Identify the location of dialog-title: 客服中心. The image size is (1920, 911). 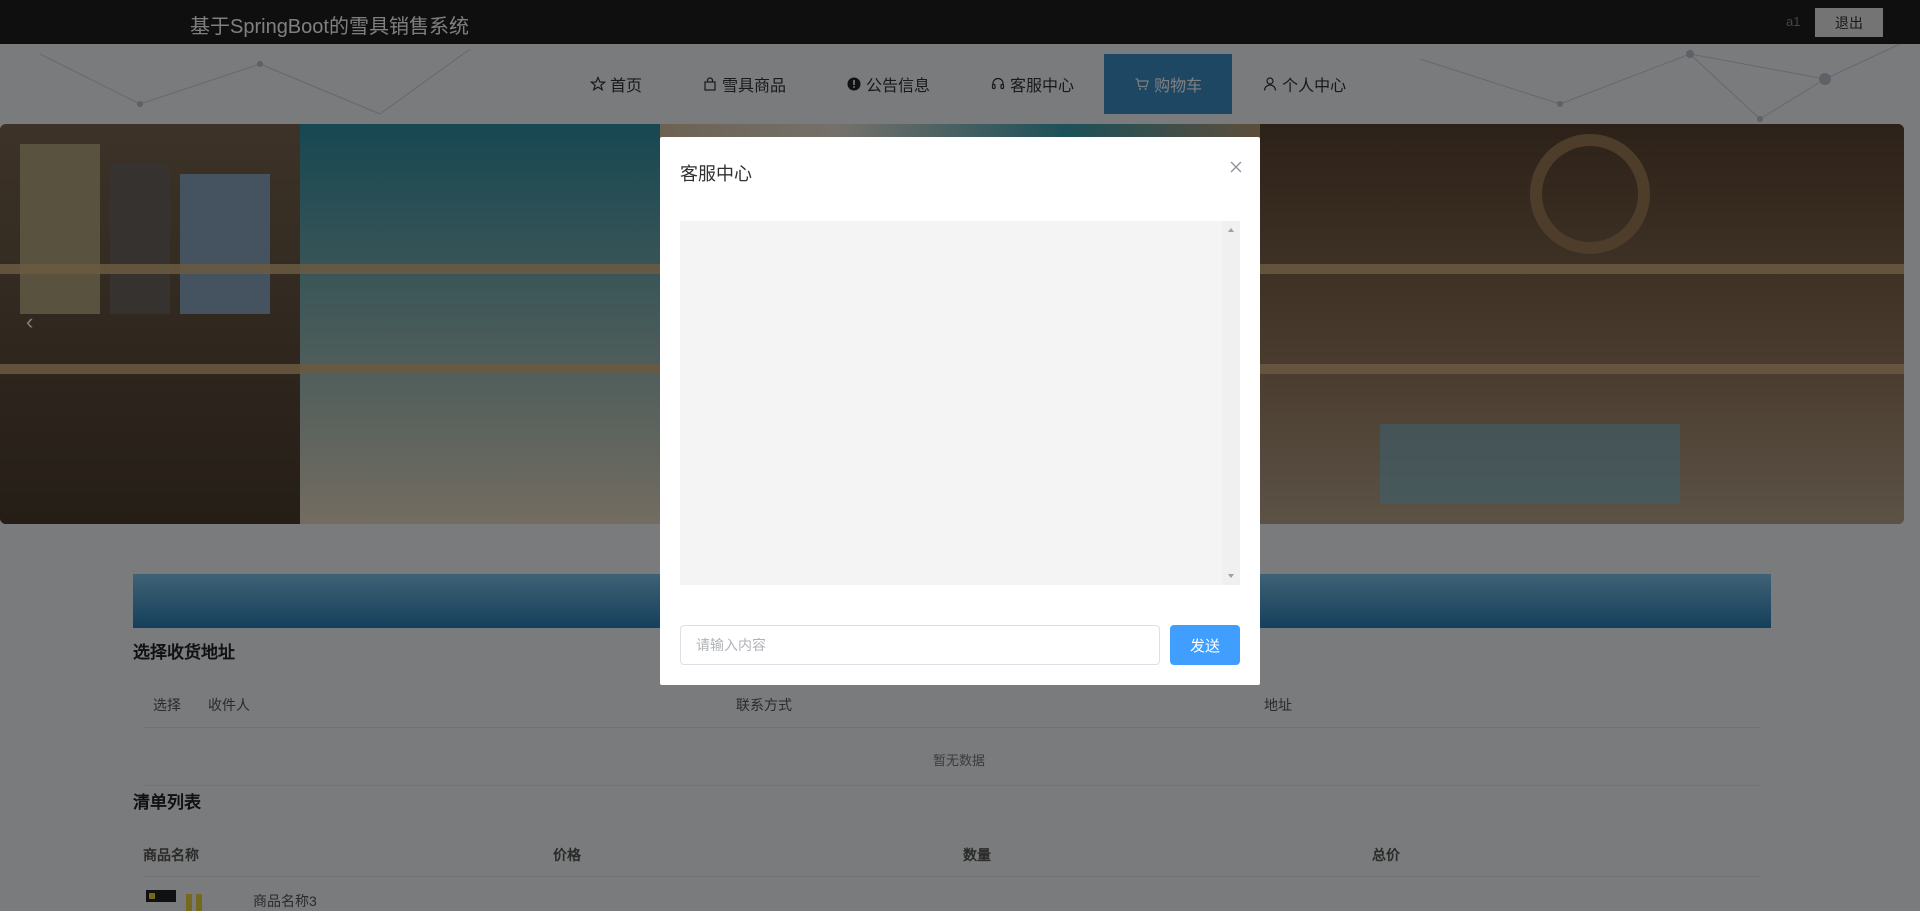
(716, 174).